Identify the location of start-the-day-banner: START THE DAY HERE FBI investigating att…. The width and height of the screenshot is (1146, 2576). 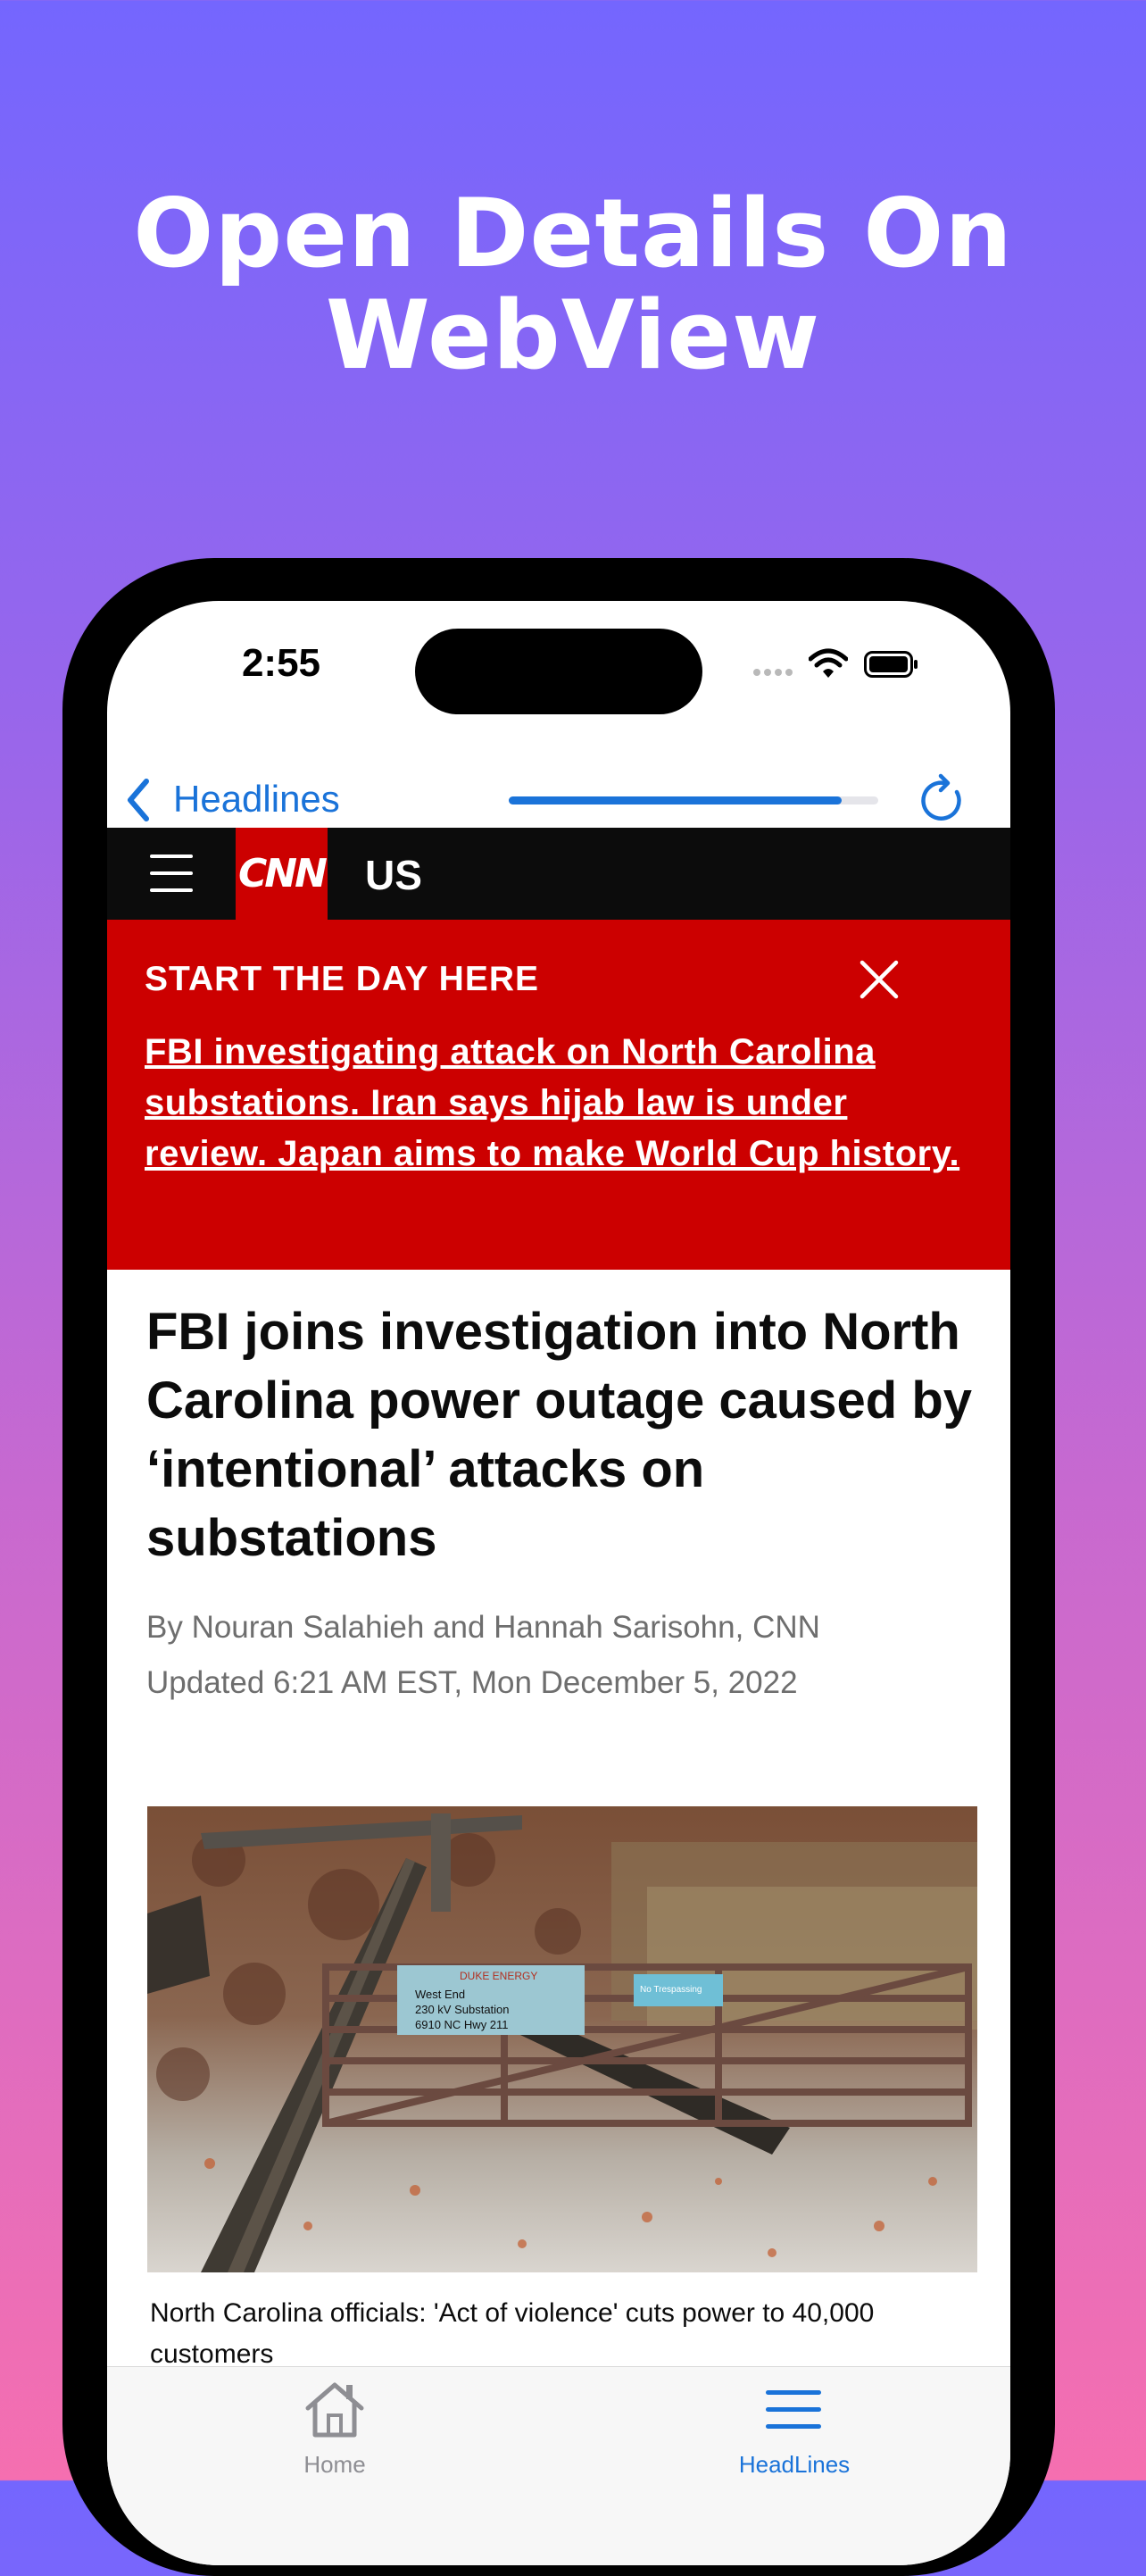
(558, 1095).